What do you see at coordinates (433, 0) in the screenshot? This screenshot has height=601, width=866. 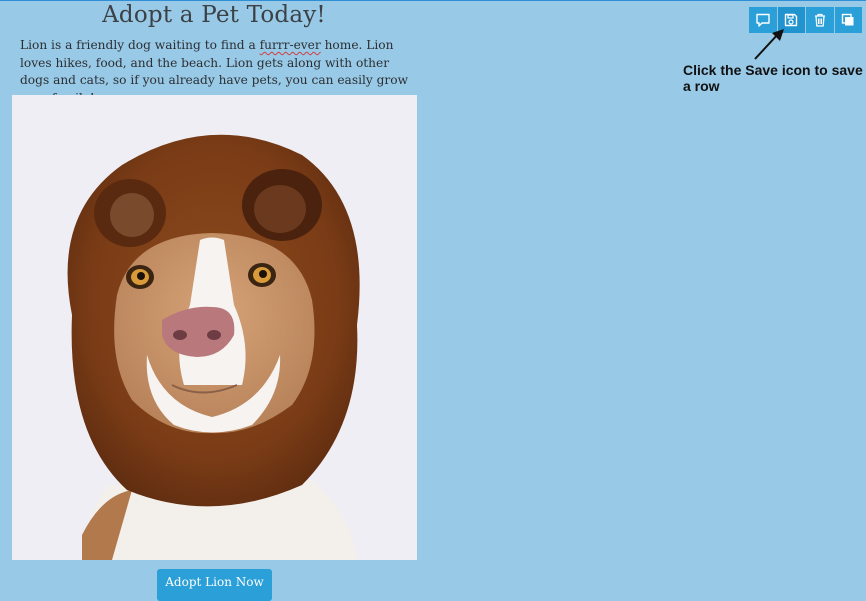 I see `top-border` at bounding box center [433, 0].